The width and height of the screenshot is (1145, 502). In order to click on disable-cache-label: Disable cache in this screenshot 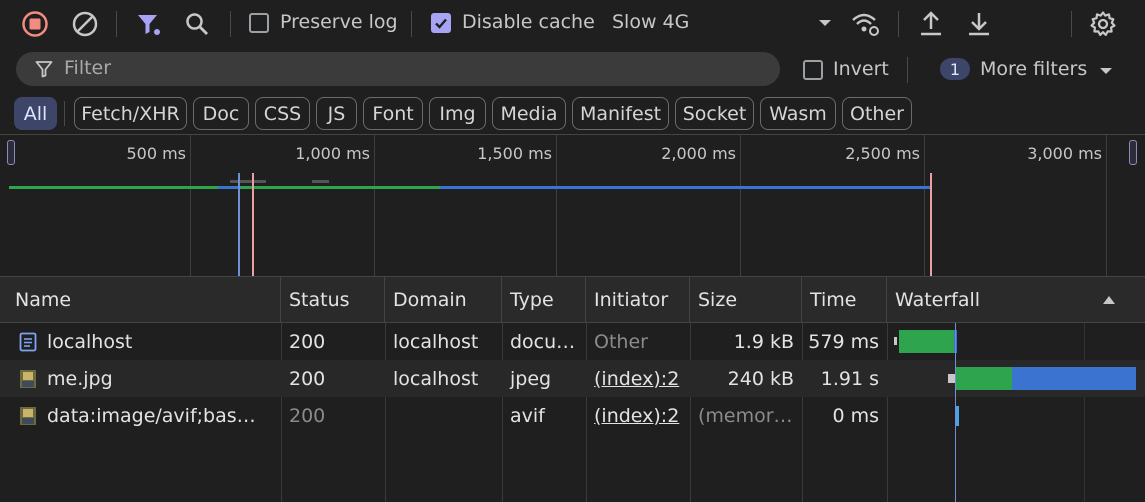, I will do `click(528, 22)`.